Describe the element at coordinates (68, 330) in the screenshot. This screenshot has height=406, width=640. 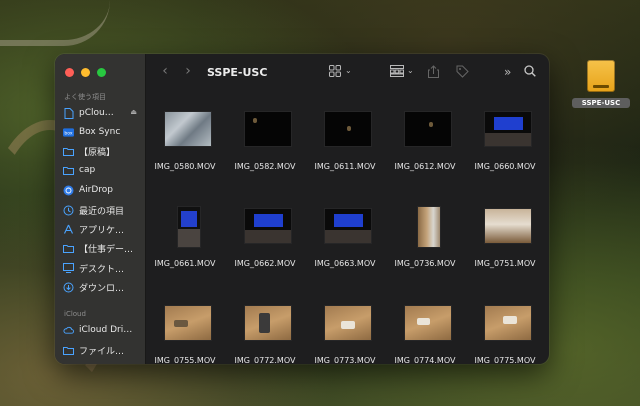
I see `icloud-icon` at that location.